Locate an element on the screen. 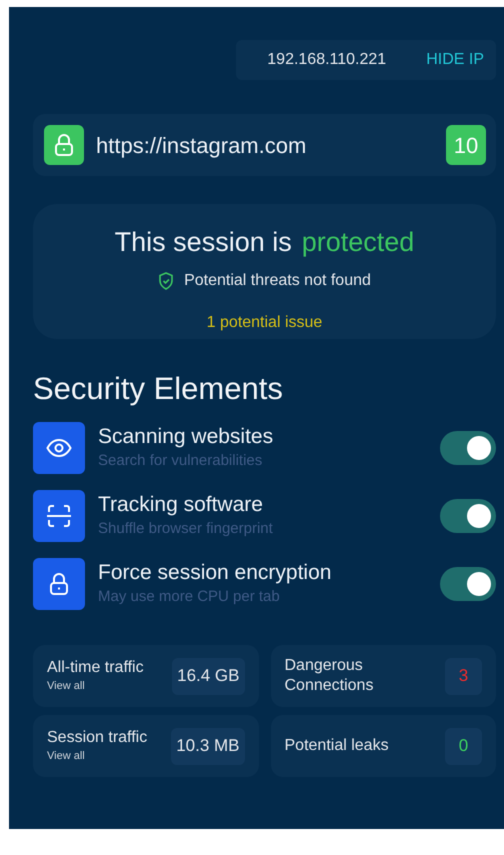 The width and height of the screenshot is (504, 855). stat-value: 0 is located at coordinates (463, 746).